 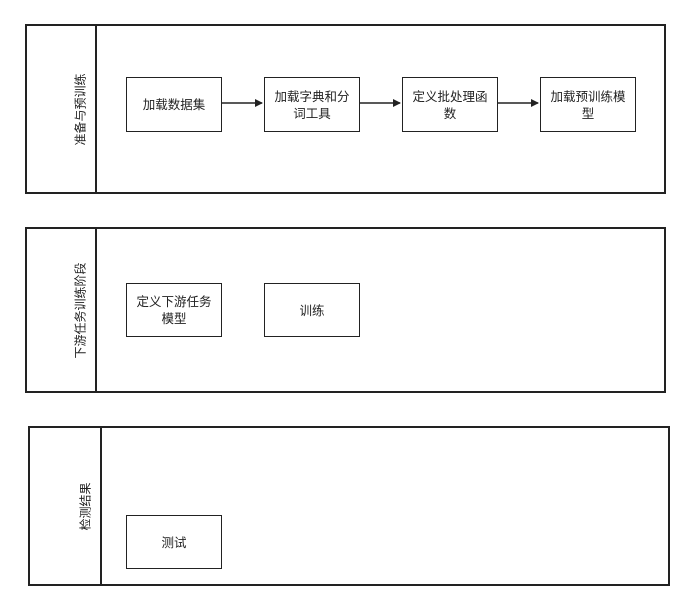 What do you see at coordinates (380, 103) in the screenshot?
I see `flow-arrows` at bounding box center [380, 103].